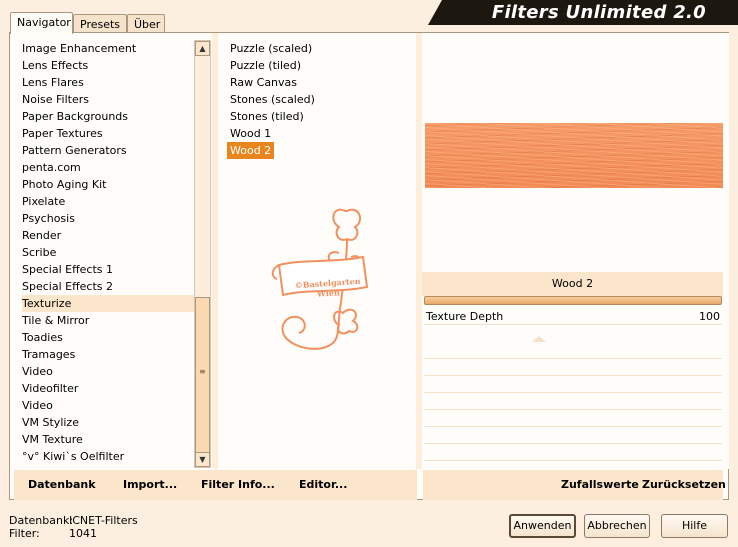  I want to click on category-item: Noise Filters, so click(112, 99).